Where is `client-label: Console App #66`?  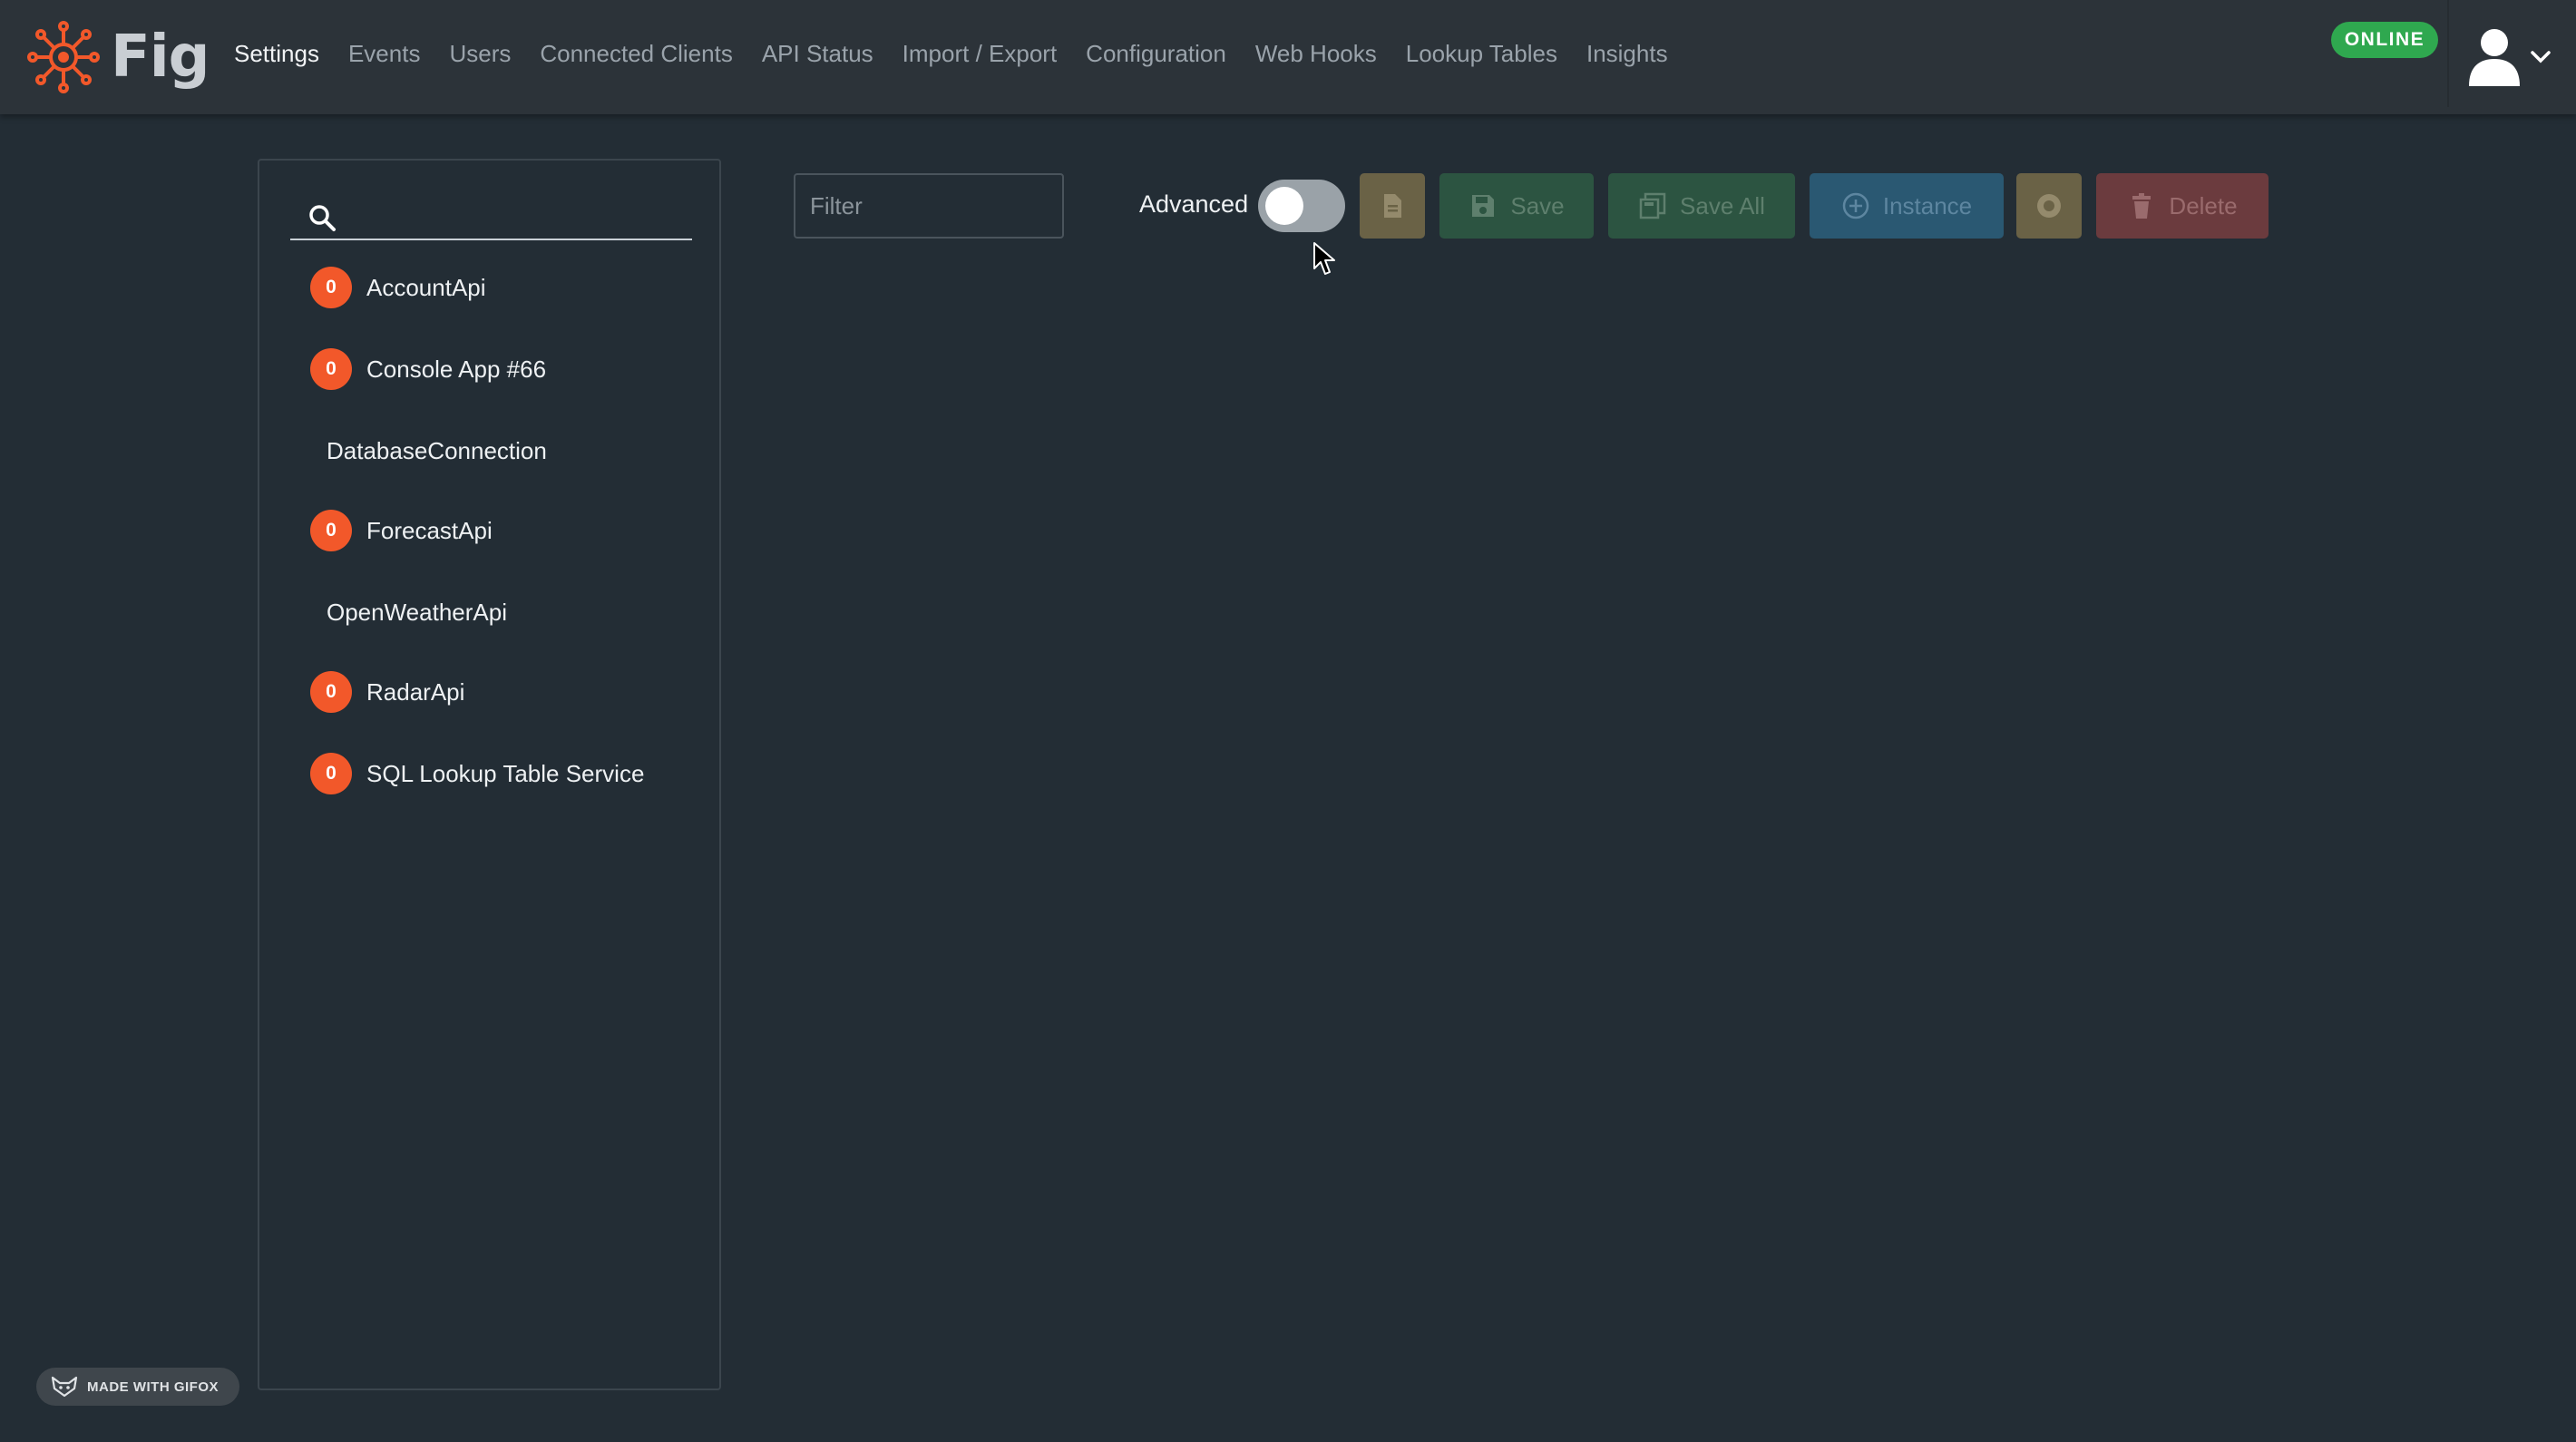 client-label: Console App #66 is located at coordinates (456, 369).